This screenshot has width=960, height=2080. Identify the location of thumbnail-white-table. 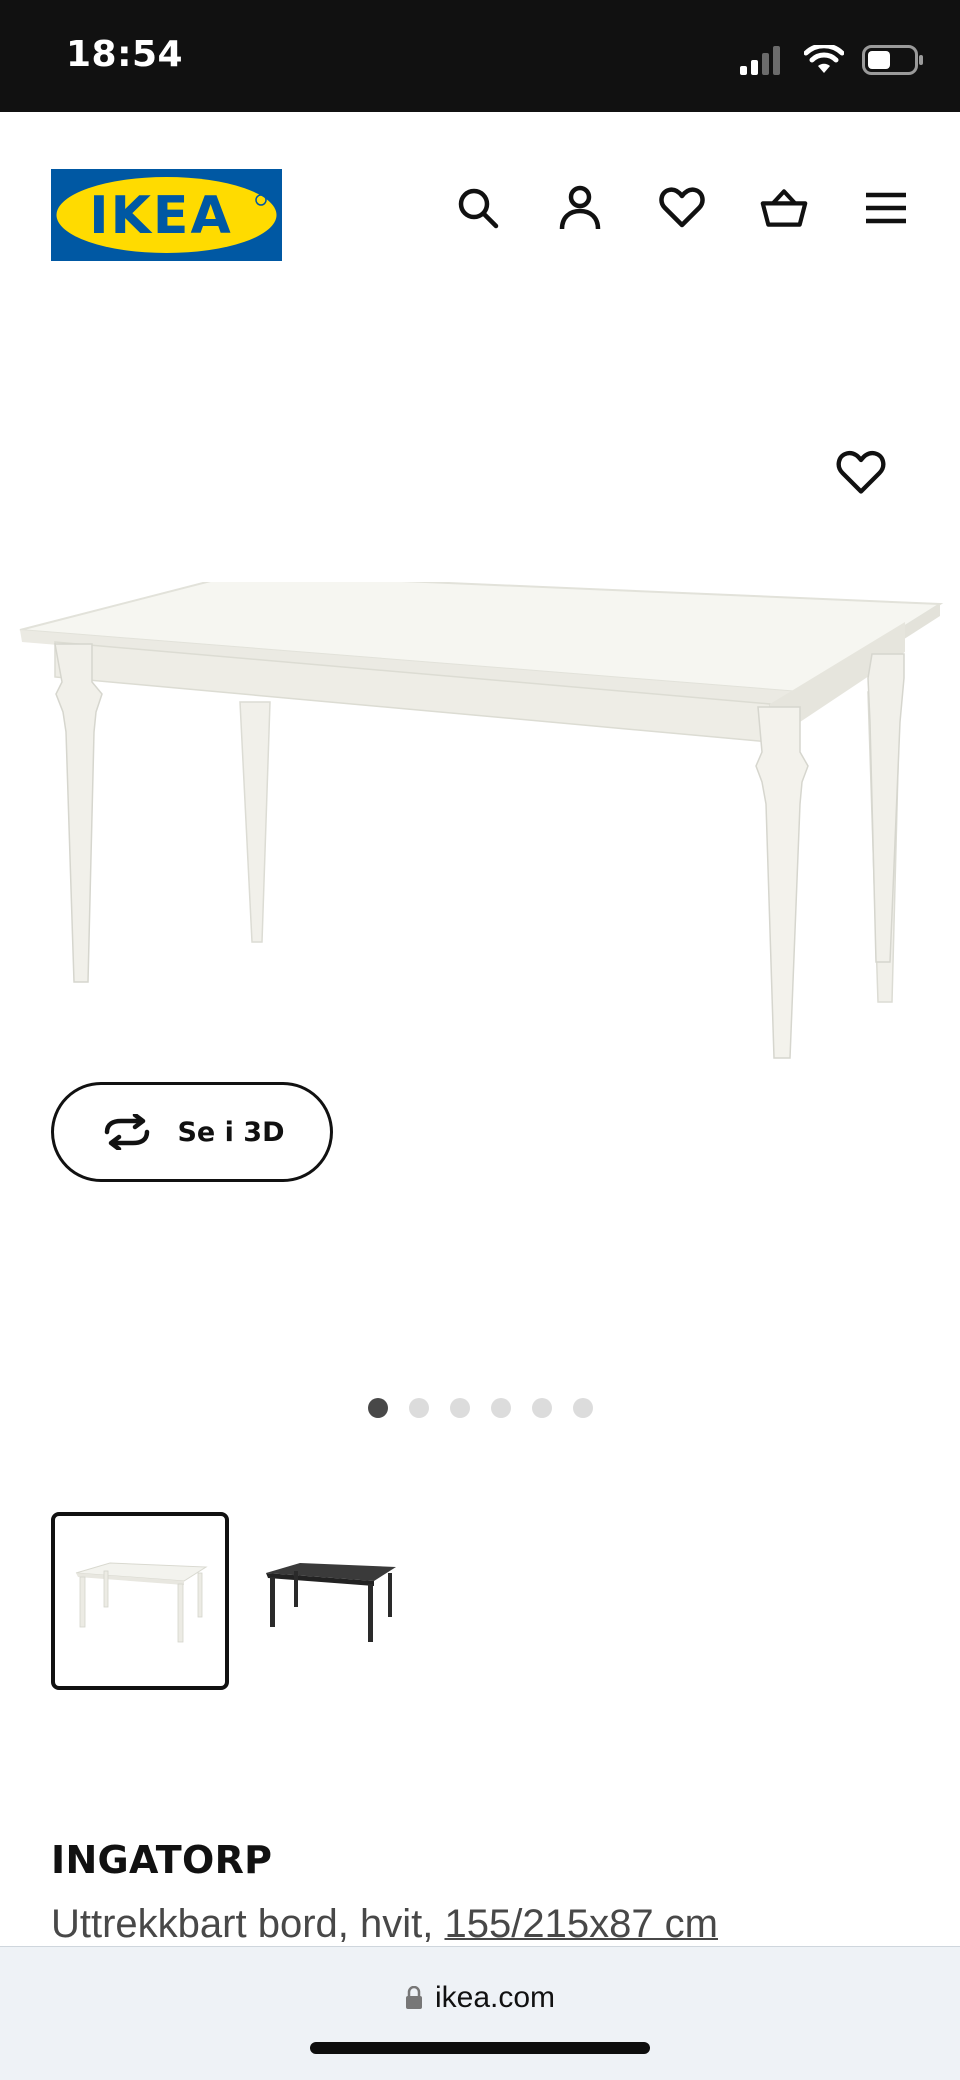
(140, 1601).